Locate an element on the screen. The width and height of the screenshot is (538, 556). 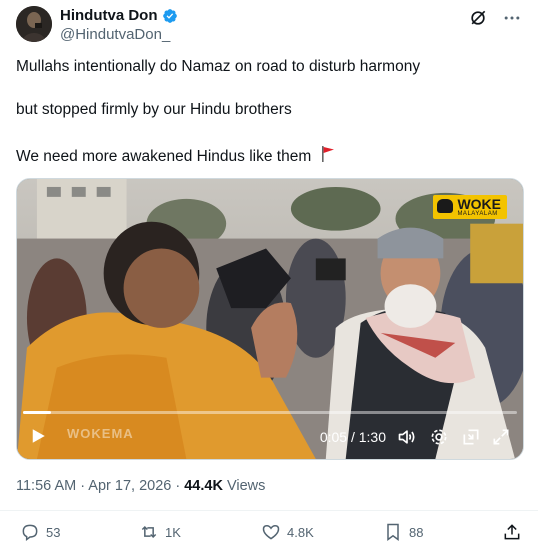
author-display-name: Hindutva Don is located at coordinates (109, 15).